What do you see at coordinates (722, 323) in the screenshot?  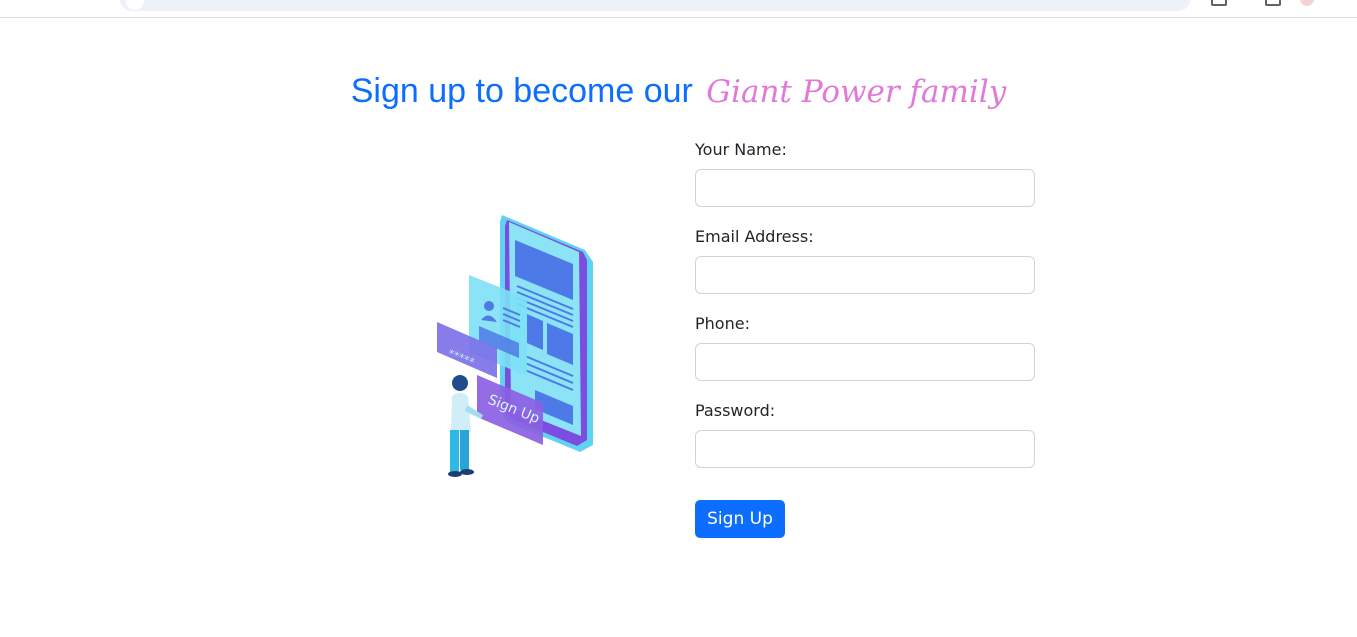 I see `phone-label: Phone:` at bounding box center [722, 323].